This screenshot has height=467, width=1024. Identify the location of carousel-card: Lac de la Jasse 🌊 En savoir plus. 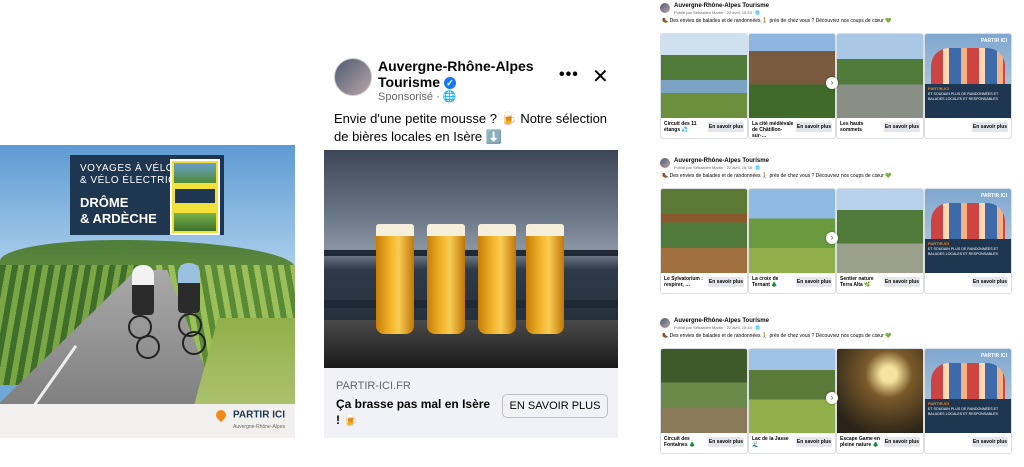
(792, 401).